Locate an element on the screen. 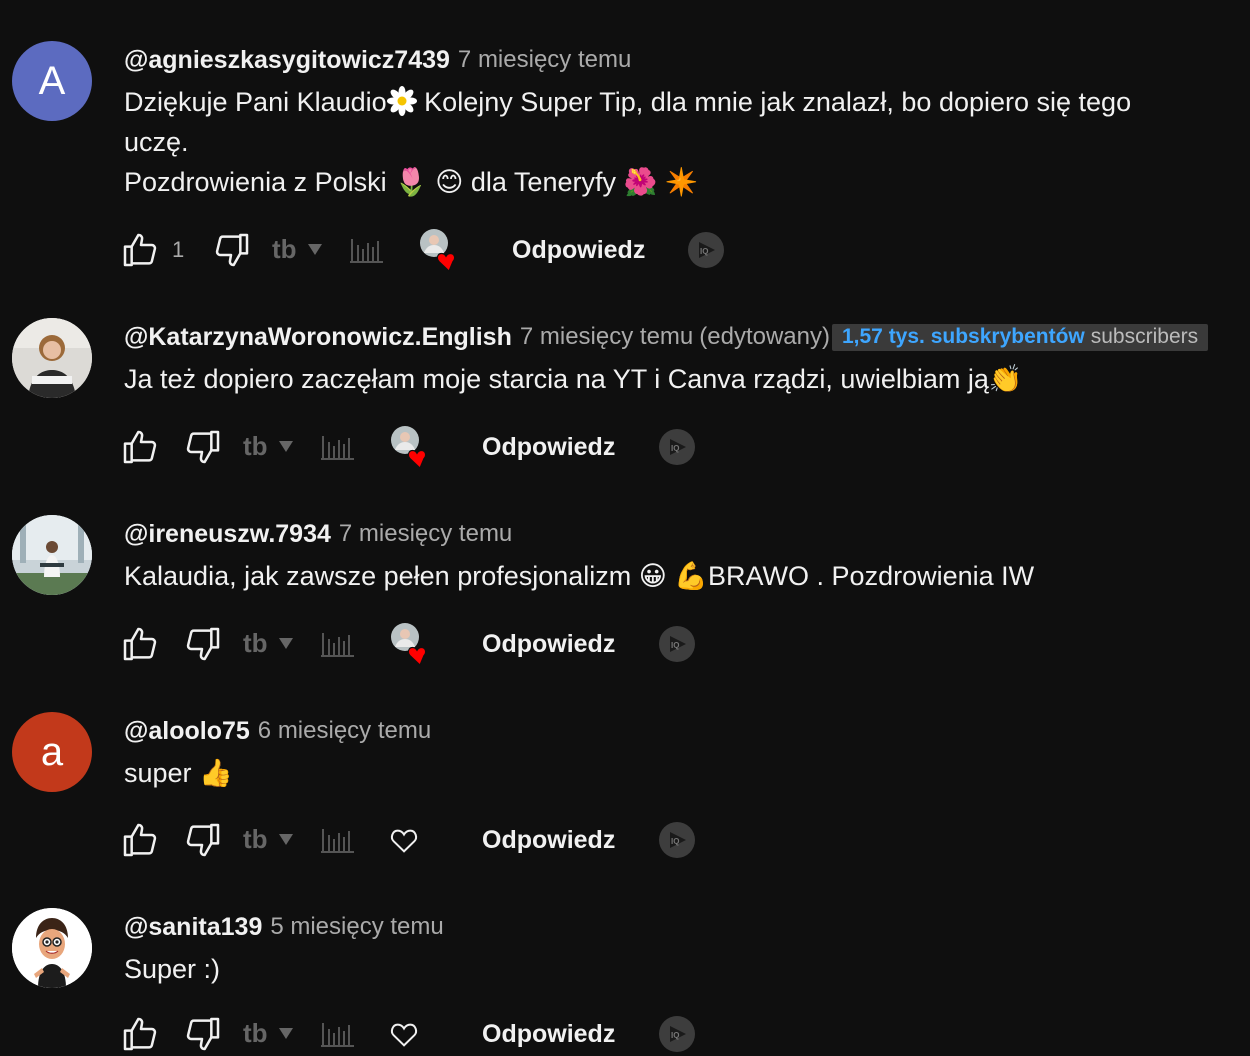 This screenshot has height=1056, width=1250. comment-header: @sanita139 5 miesięcy temu is located at coordinates (677, 927).